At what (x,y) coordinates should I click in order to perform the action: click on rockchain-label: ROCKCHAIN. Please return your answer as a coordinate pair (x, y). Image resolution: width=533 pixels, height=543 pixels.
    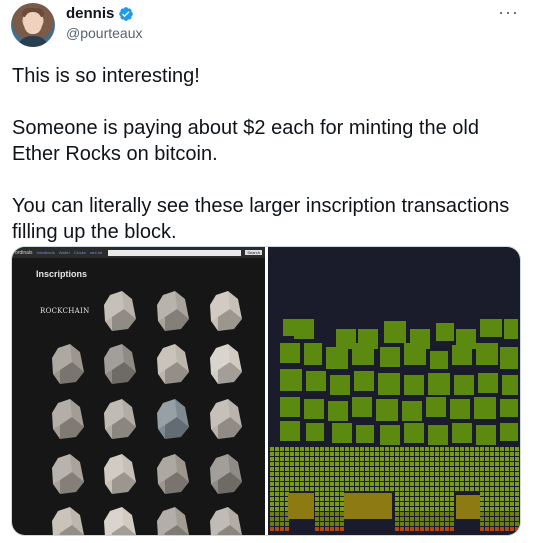
    Looking at the image, I should click on (65, 311).